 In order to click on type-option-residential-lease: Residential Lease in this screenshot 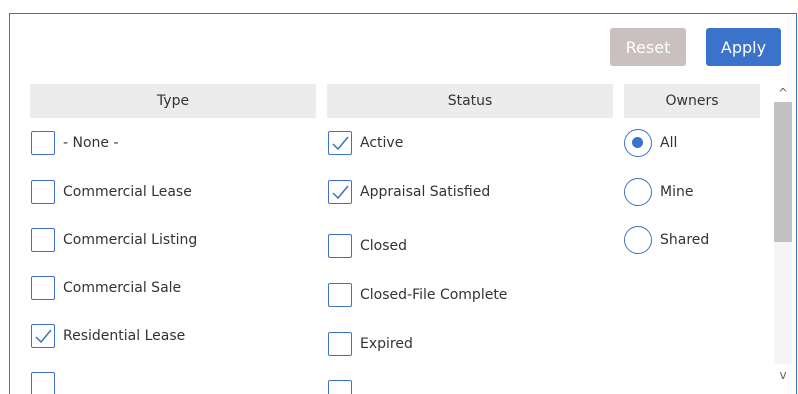, I will do `click(108, 336)`.